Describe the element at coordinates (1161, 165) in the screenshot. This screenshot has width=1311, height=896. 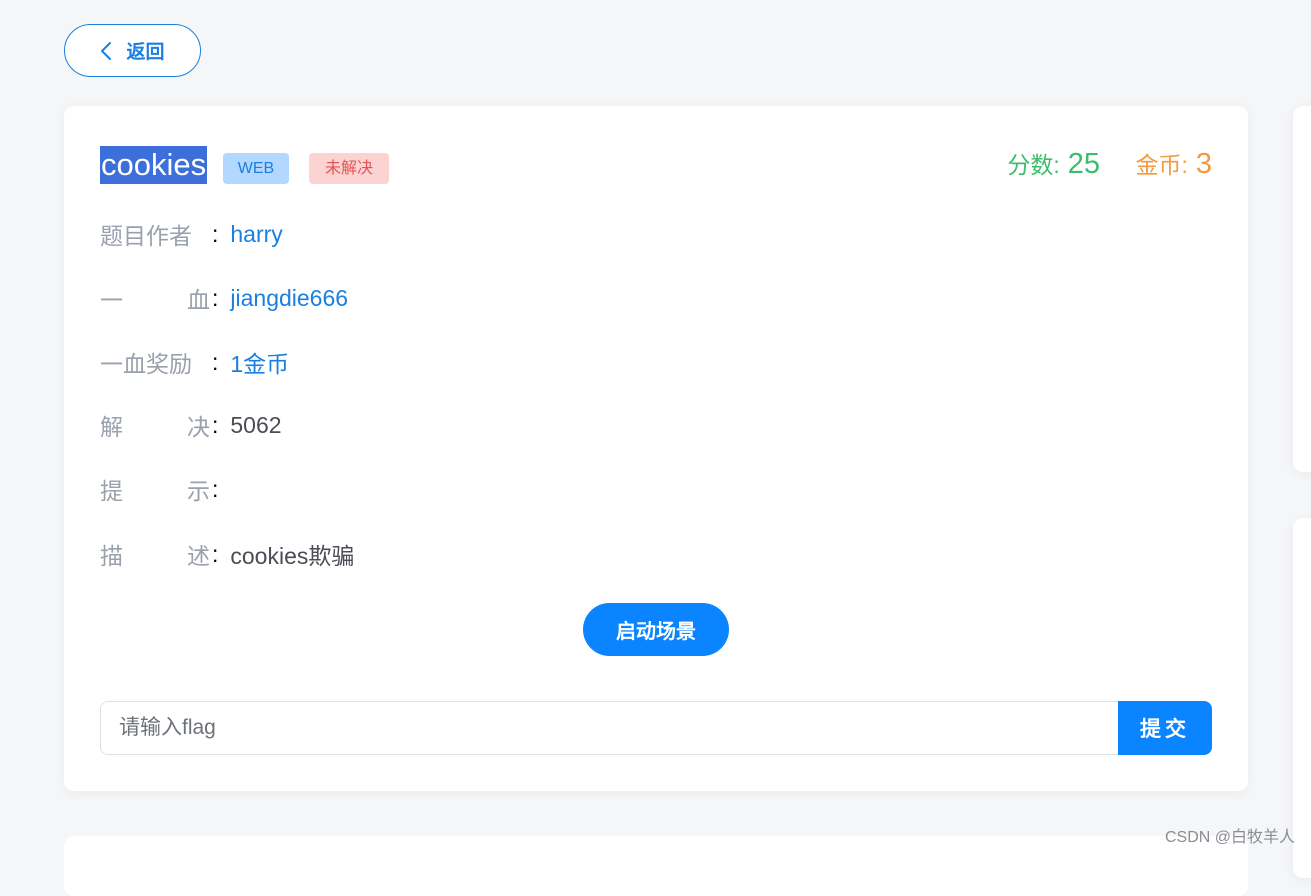
I see `coins-label: 金币:` at that location.